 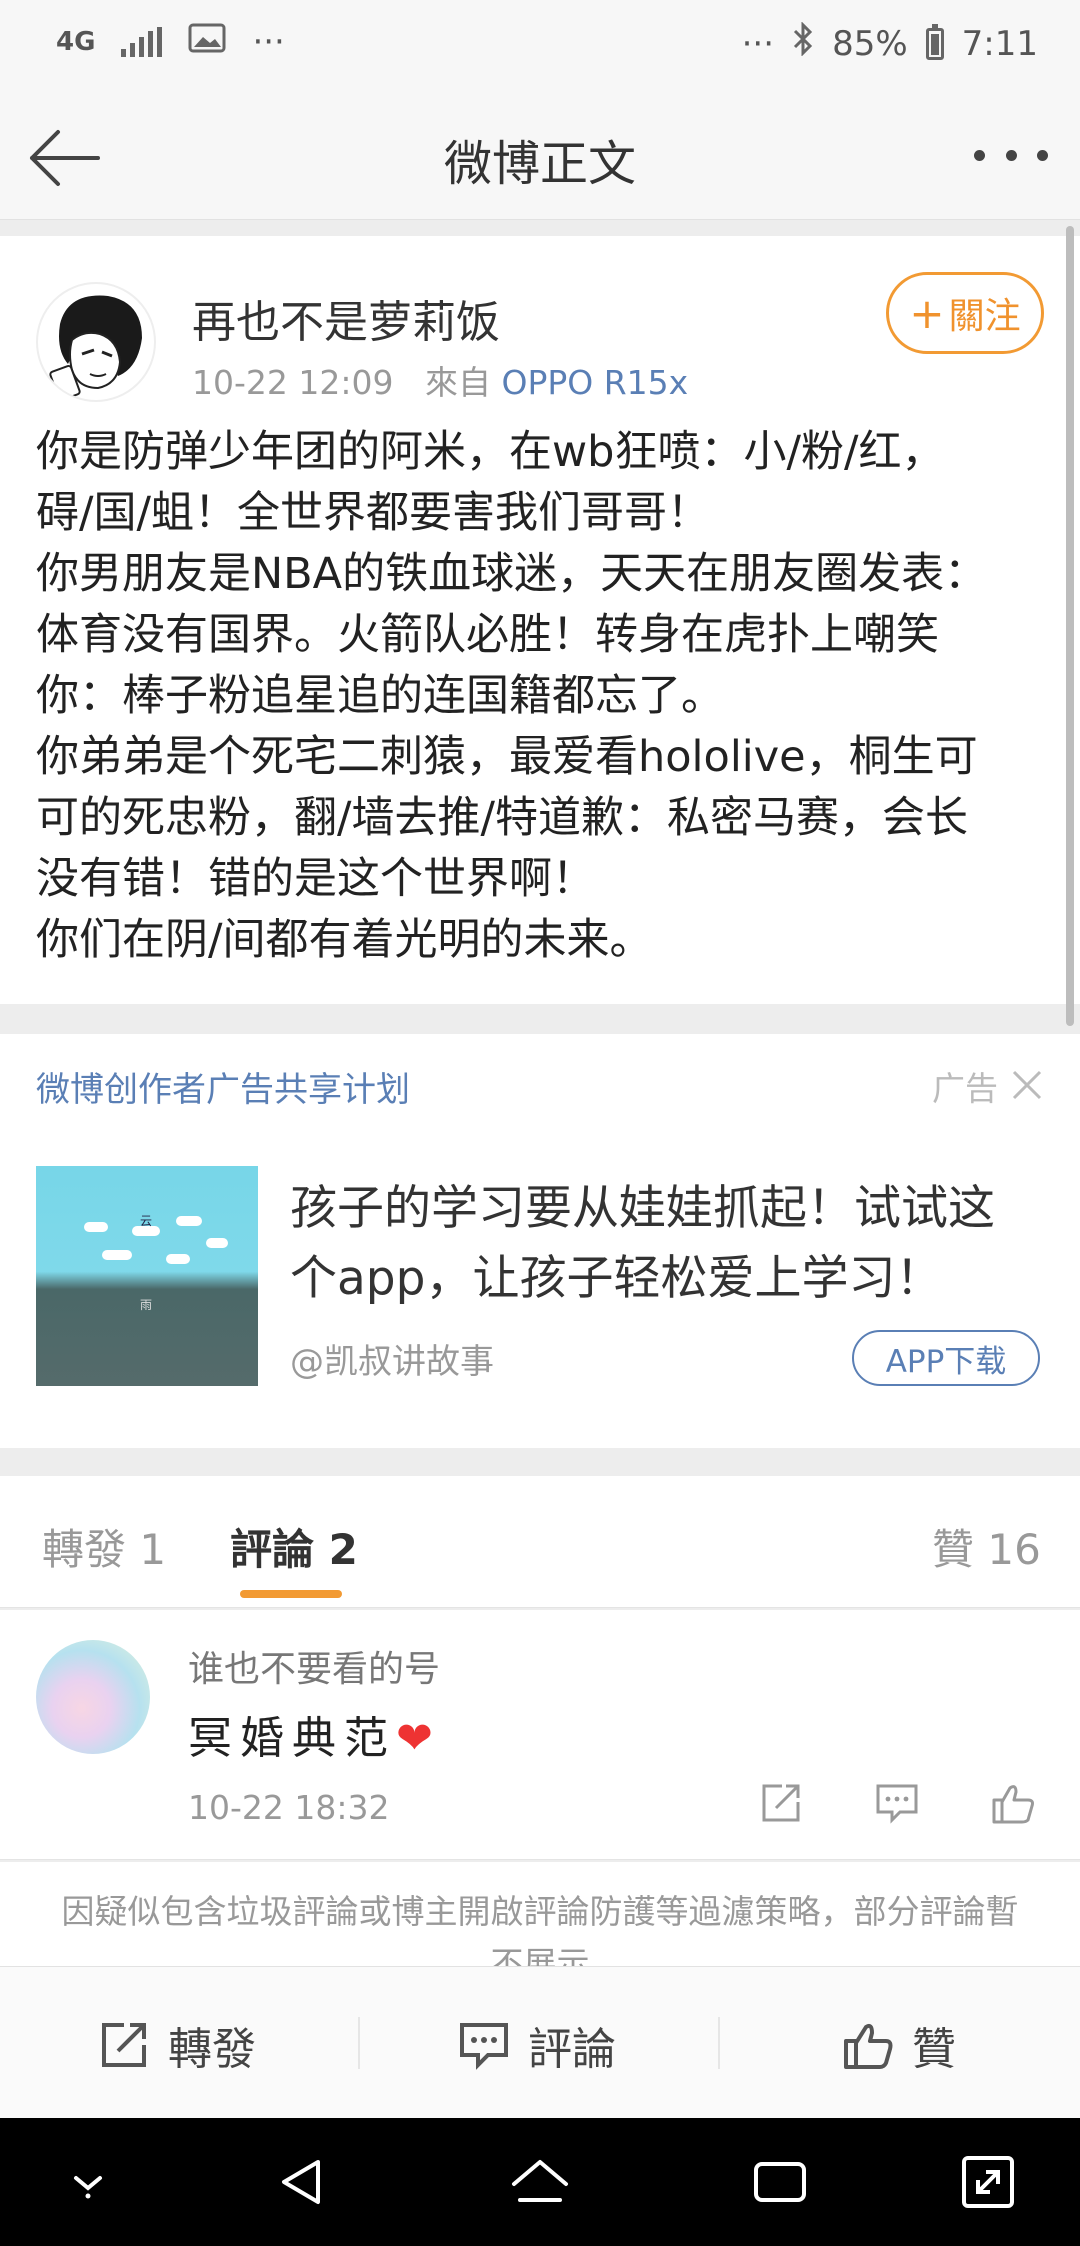 What do you see at coordinates (572, 2049) in the screenshot?
I see `comment-label: 評論` at bounding box center [572, 2049].